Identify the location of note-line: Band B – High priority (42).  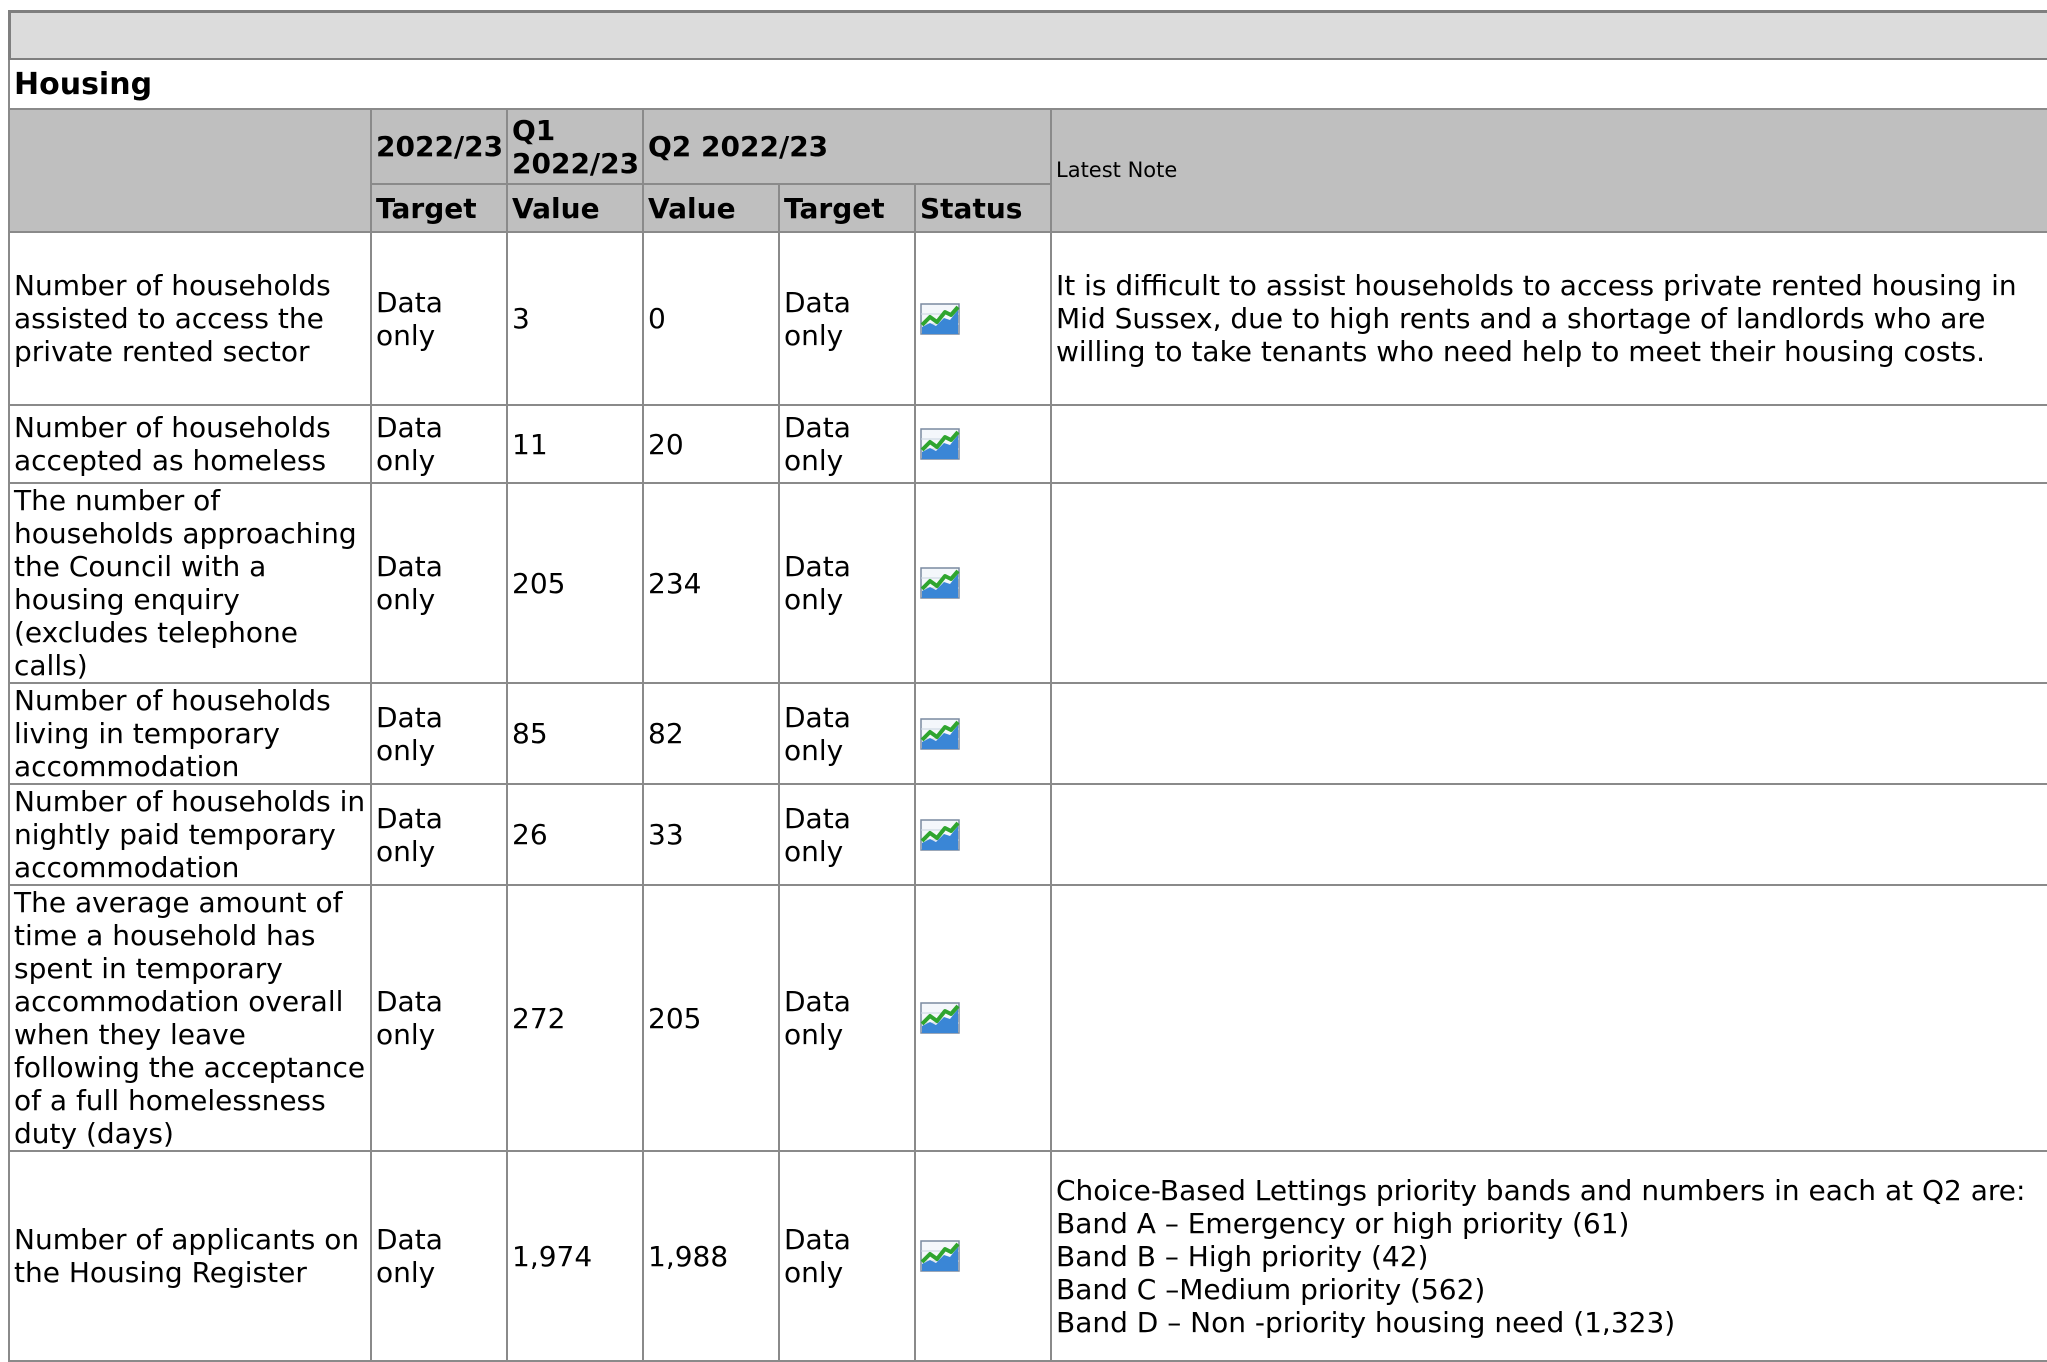
(1242, 1256).